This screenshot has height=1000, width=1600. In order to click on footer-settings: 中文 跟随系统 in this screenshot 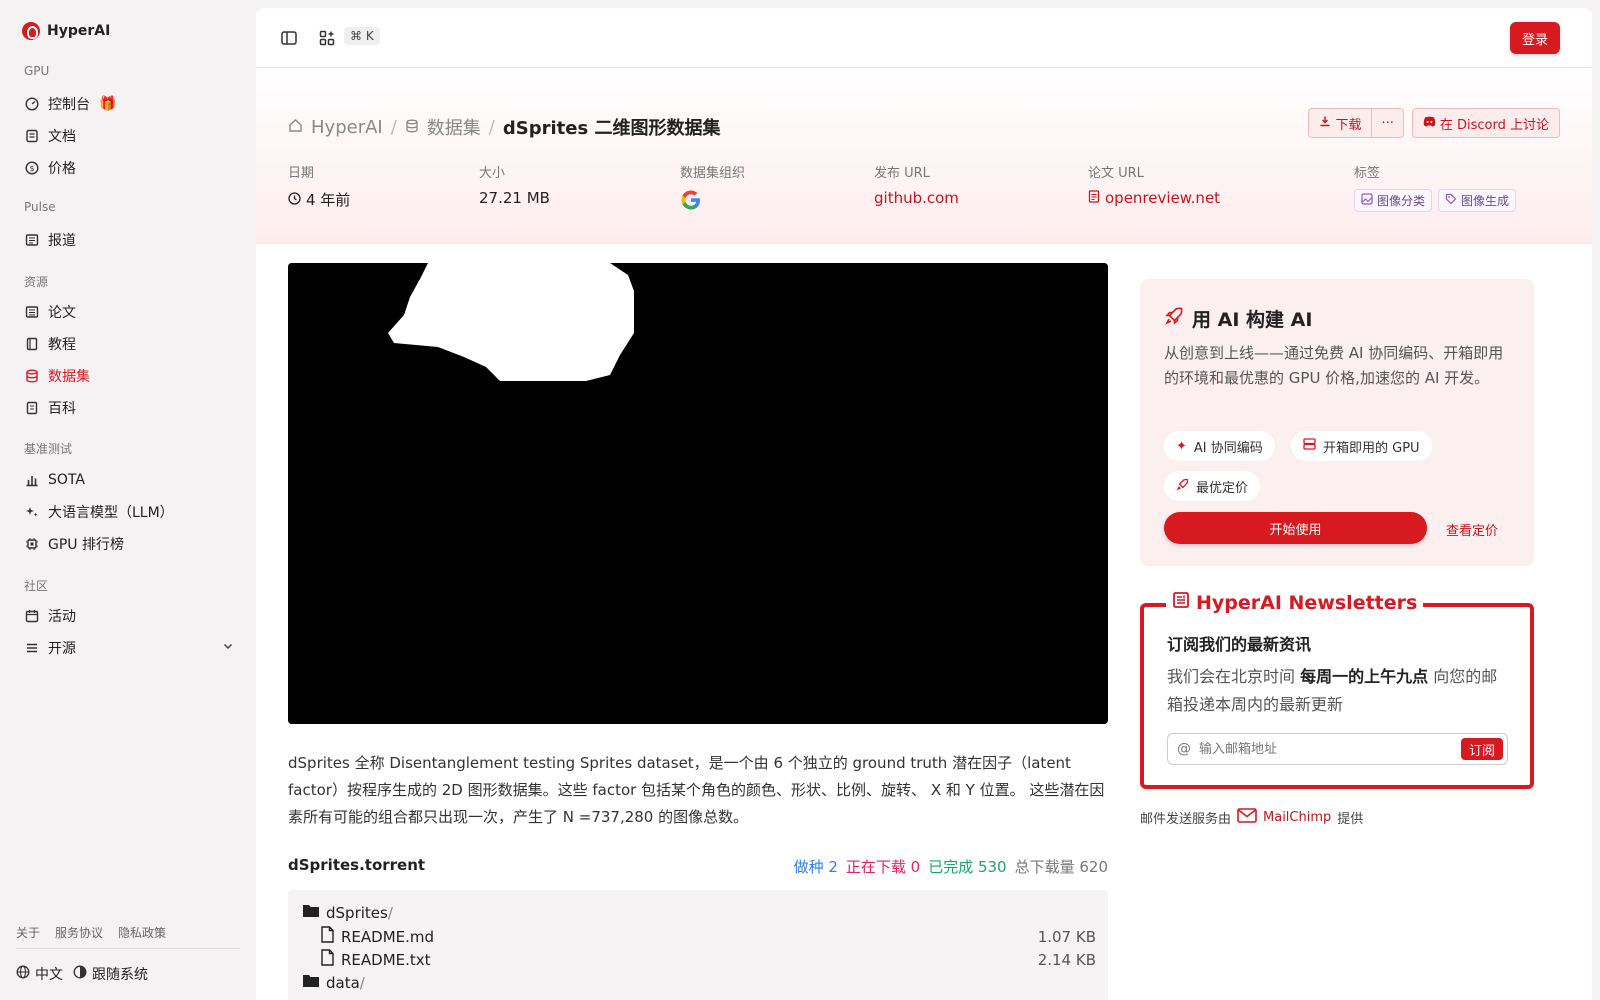, I will do `click(82, 974)`.